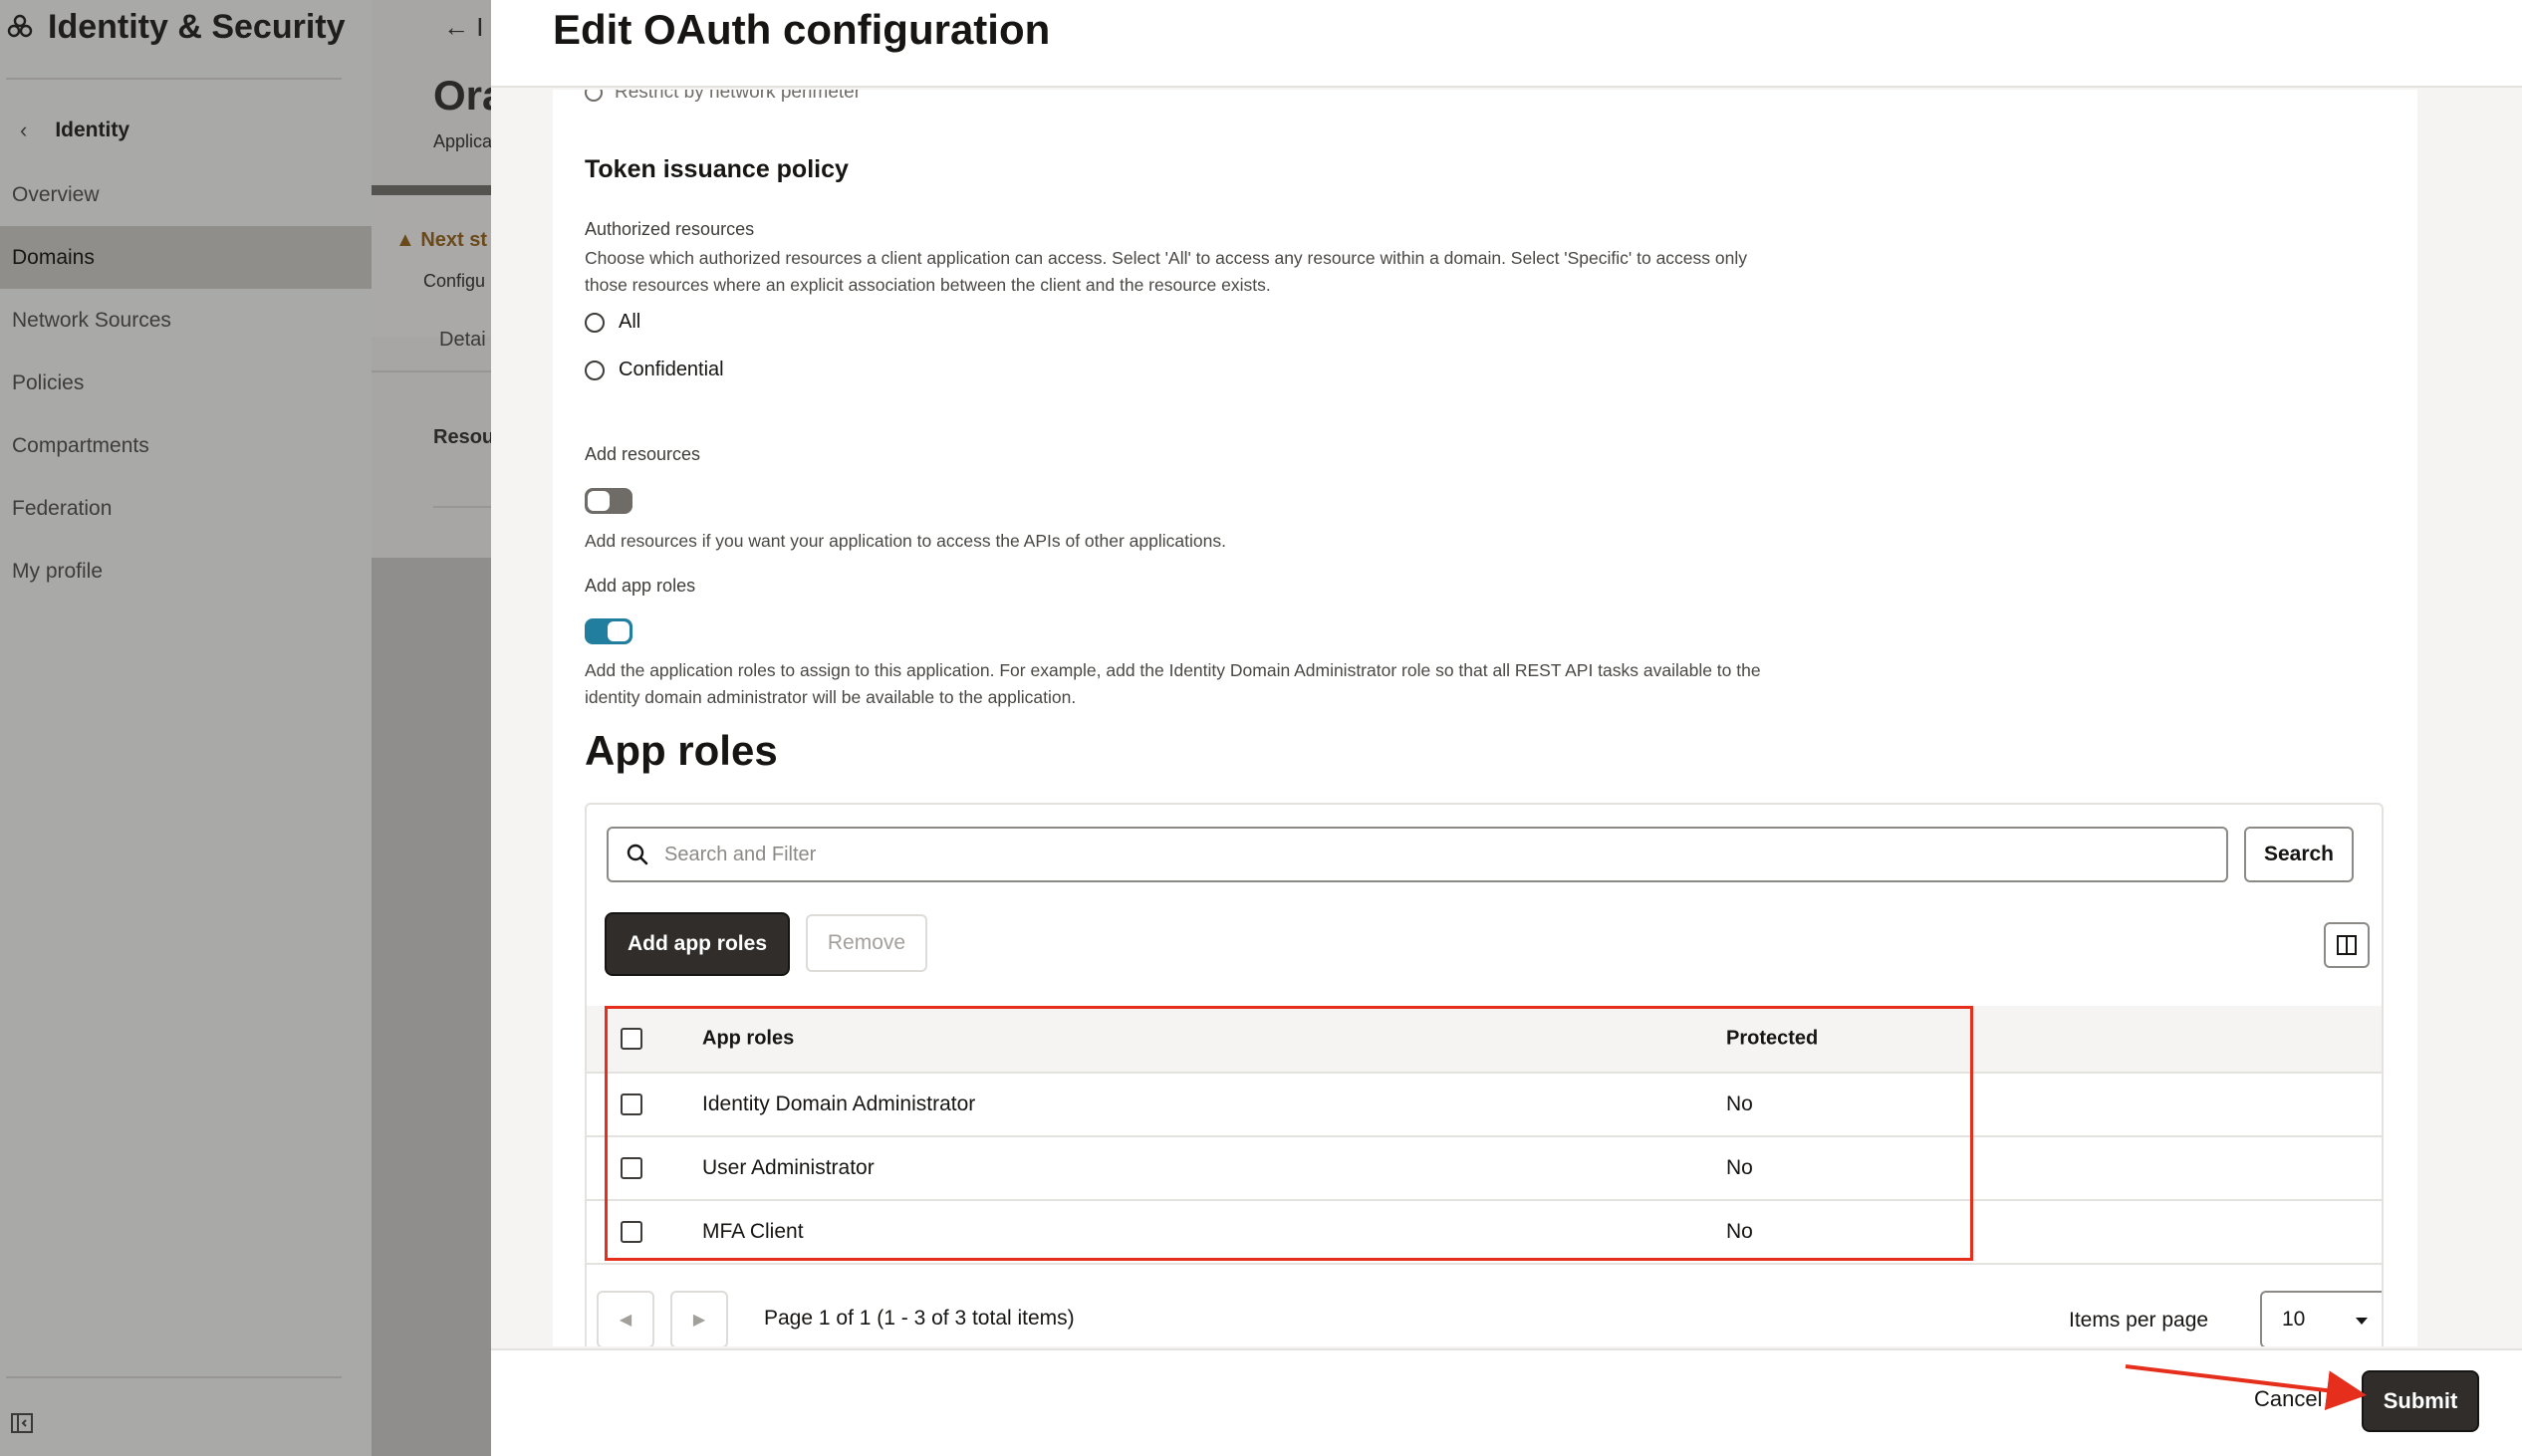 This screenshot has width=2522, height=1456. What do you see at coordinates (866, 943) in the screenshot?
I see `remove-button: Remove` at bounding box center [866, 943].